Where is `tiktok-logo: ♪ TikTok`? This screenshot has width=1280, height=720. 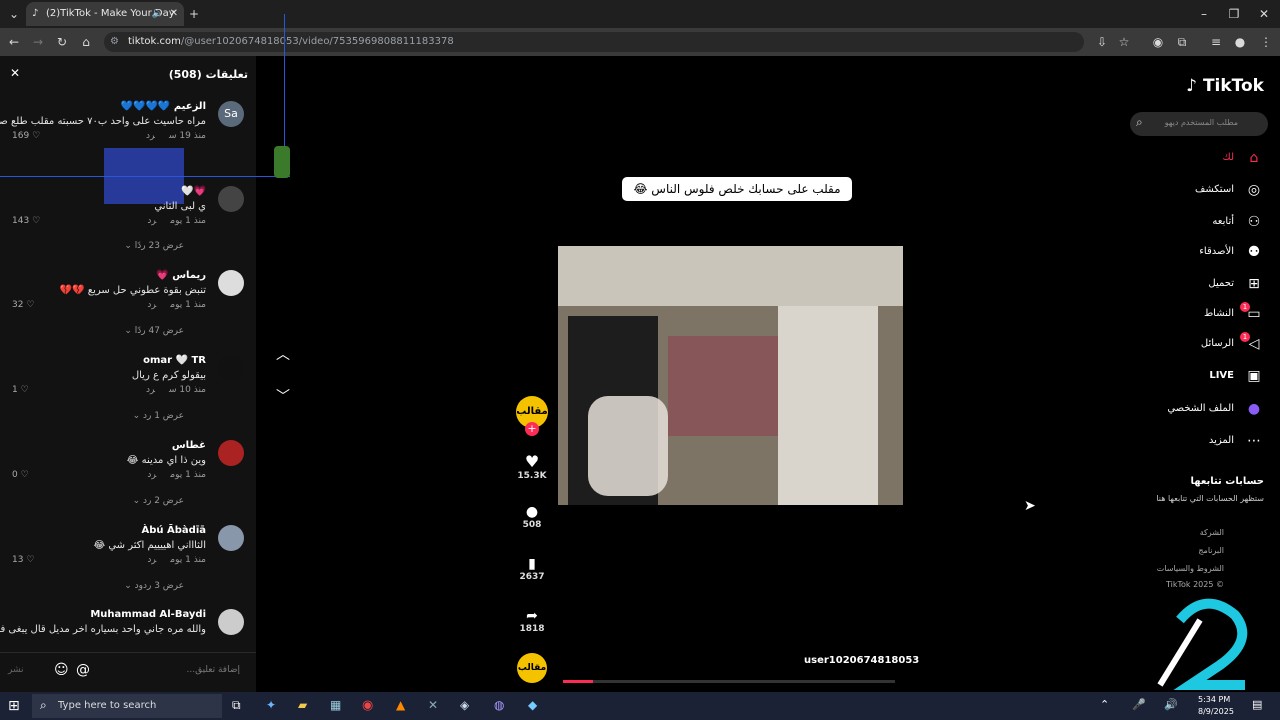 tiktok-logo: ♪ TikTok is located at coordinates (1225, 86).